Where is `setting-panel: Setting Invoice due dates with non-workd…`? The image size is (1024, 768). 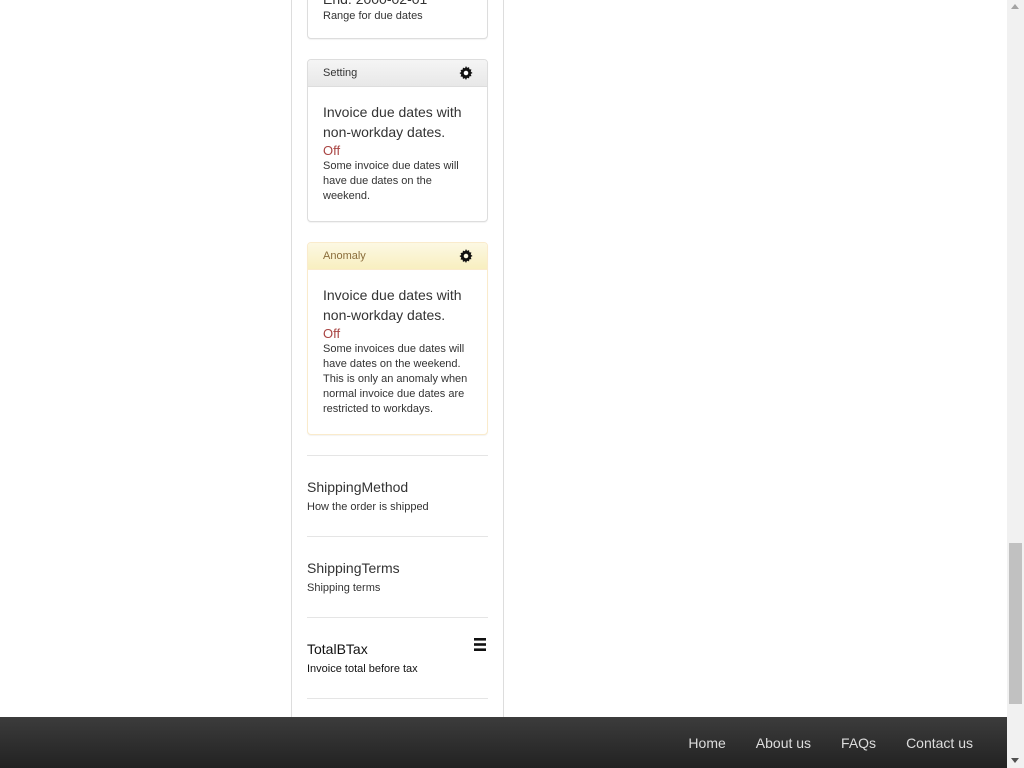 setting-panel: Setting Invoice due dates with non-workd… is located at coordinates (397, 140).